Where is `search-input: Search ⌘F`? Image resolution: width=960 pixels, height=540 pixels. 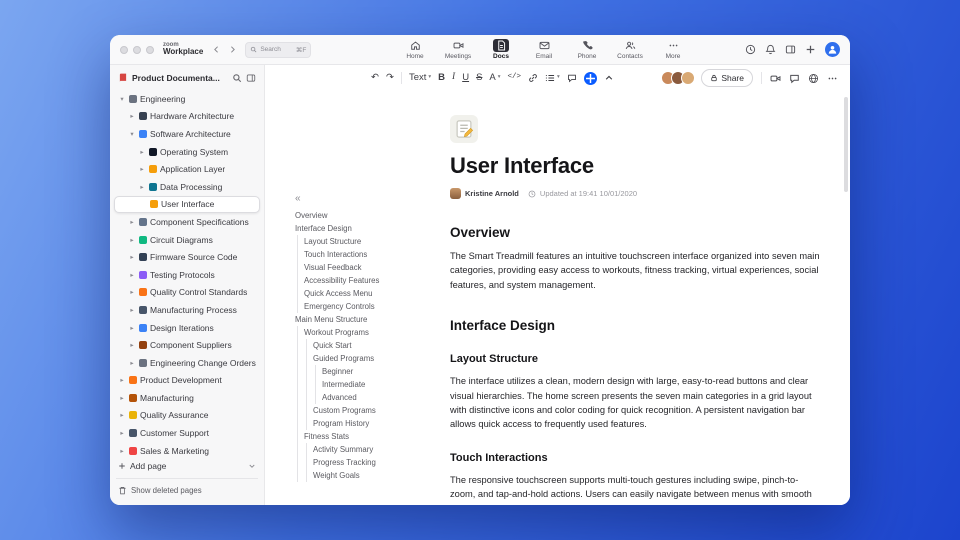
search-input: Search ⌘F is located at coordinates (278, 49).